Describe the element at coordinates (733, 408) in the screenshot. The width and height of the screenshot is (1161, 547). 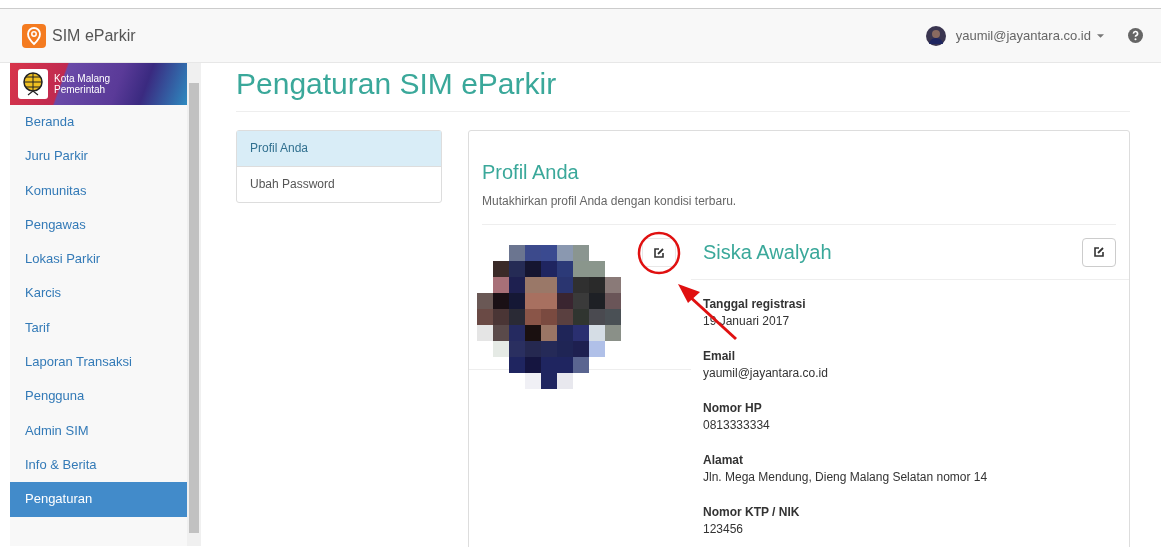
I see `field-label: Nomor HP` at that location.